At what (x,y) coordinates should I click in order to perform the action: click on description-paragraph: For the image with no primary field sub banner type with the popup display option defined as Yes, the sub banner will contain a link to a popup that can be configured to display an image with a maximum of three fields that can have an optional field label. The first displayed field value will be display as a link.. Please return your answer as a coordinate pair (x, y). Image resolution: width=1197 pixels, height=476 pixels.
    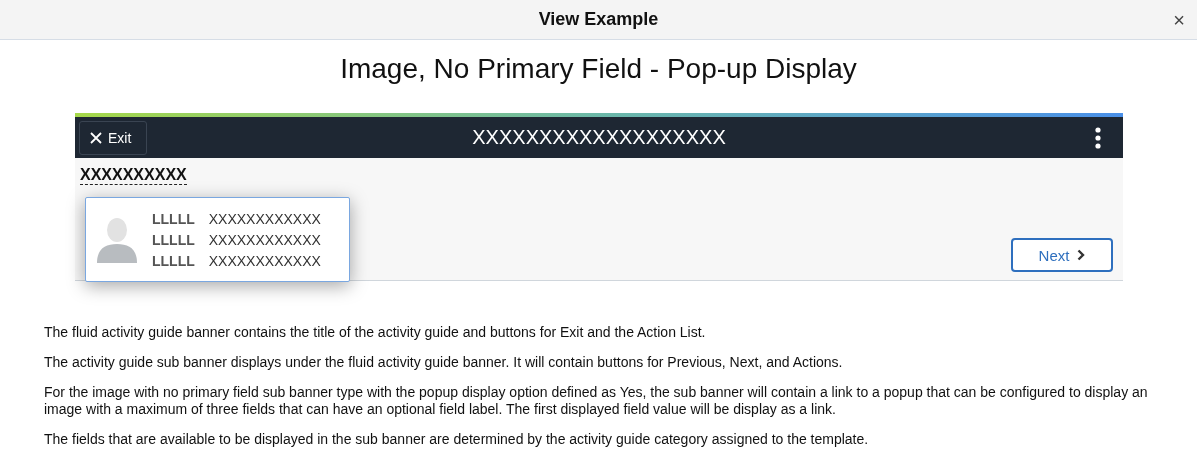
    Looking at the image, I should click on (596, 401).